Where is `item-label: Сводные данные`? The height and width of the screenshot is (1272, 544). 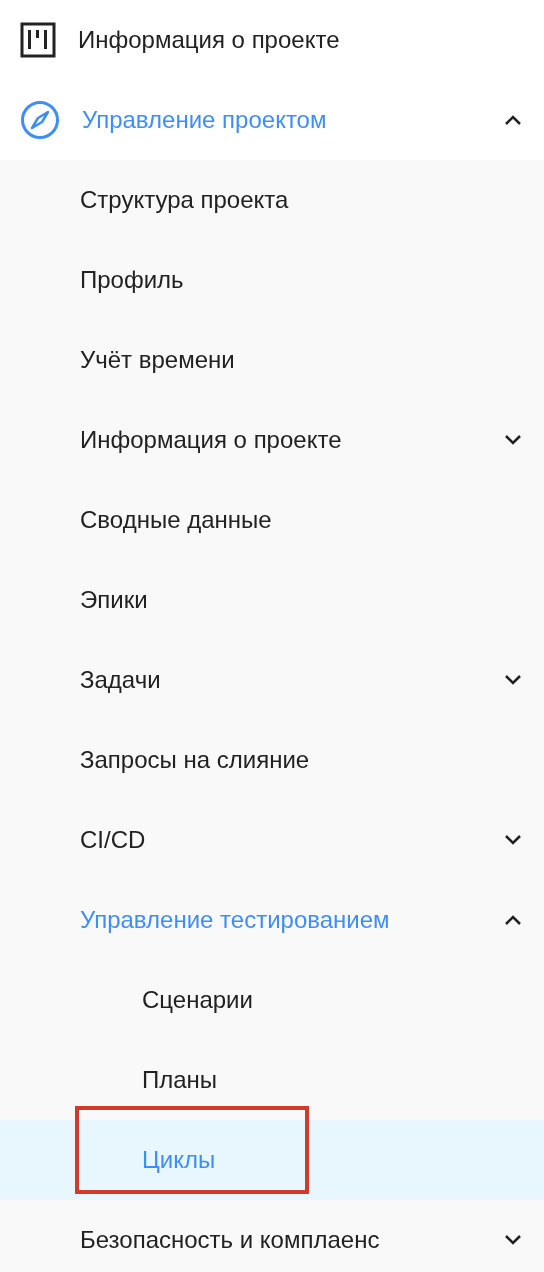
item-label: Сводные данные is located at coordinates (176, 520).